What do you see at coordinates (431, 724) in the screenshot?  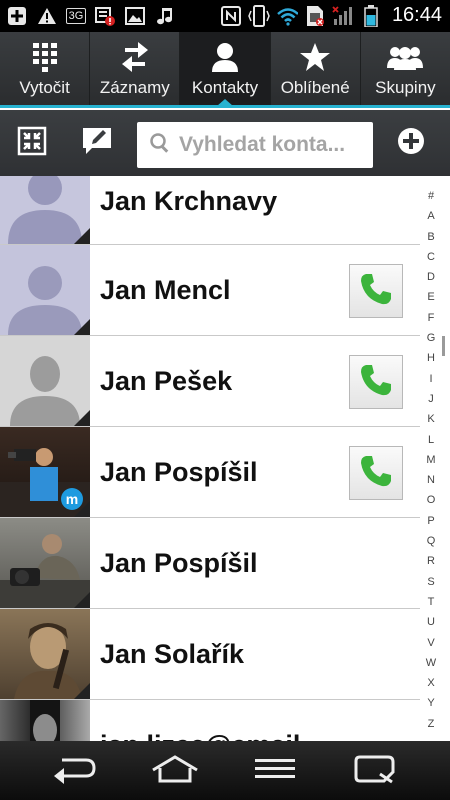 I see `index-letter: Z` at bounding box center [431, 724].